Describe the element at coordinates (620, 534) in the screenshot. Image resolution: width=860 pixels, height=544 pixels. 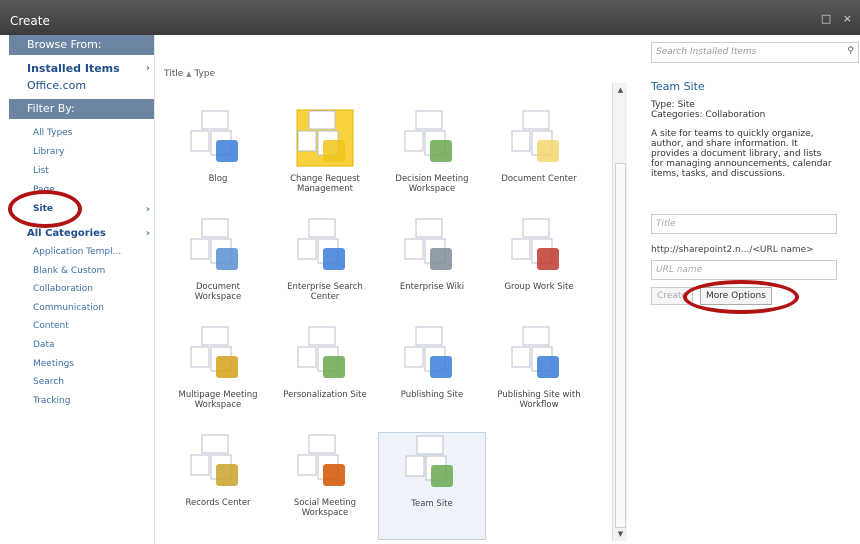
I see `scroll-down-icon: ▼` at that location.